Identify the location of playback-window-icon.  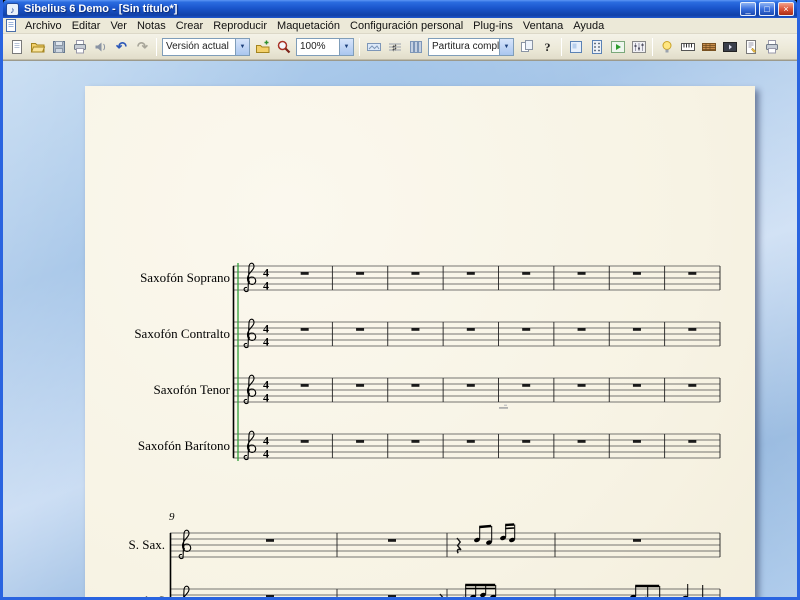
(617, 47).